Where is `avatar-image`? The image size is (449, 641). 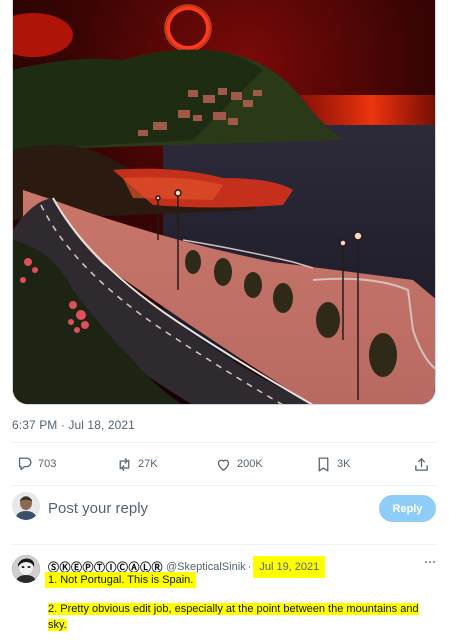 avatar-image is located at coordinates (26, 506).